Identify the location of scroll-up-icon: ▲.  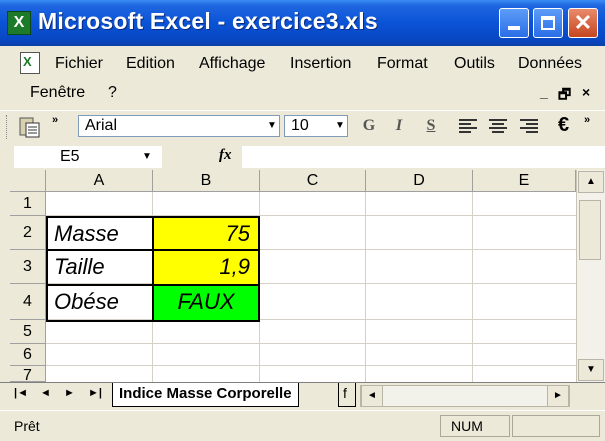
(591, 182).